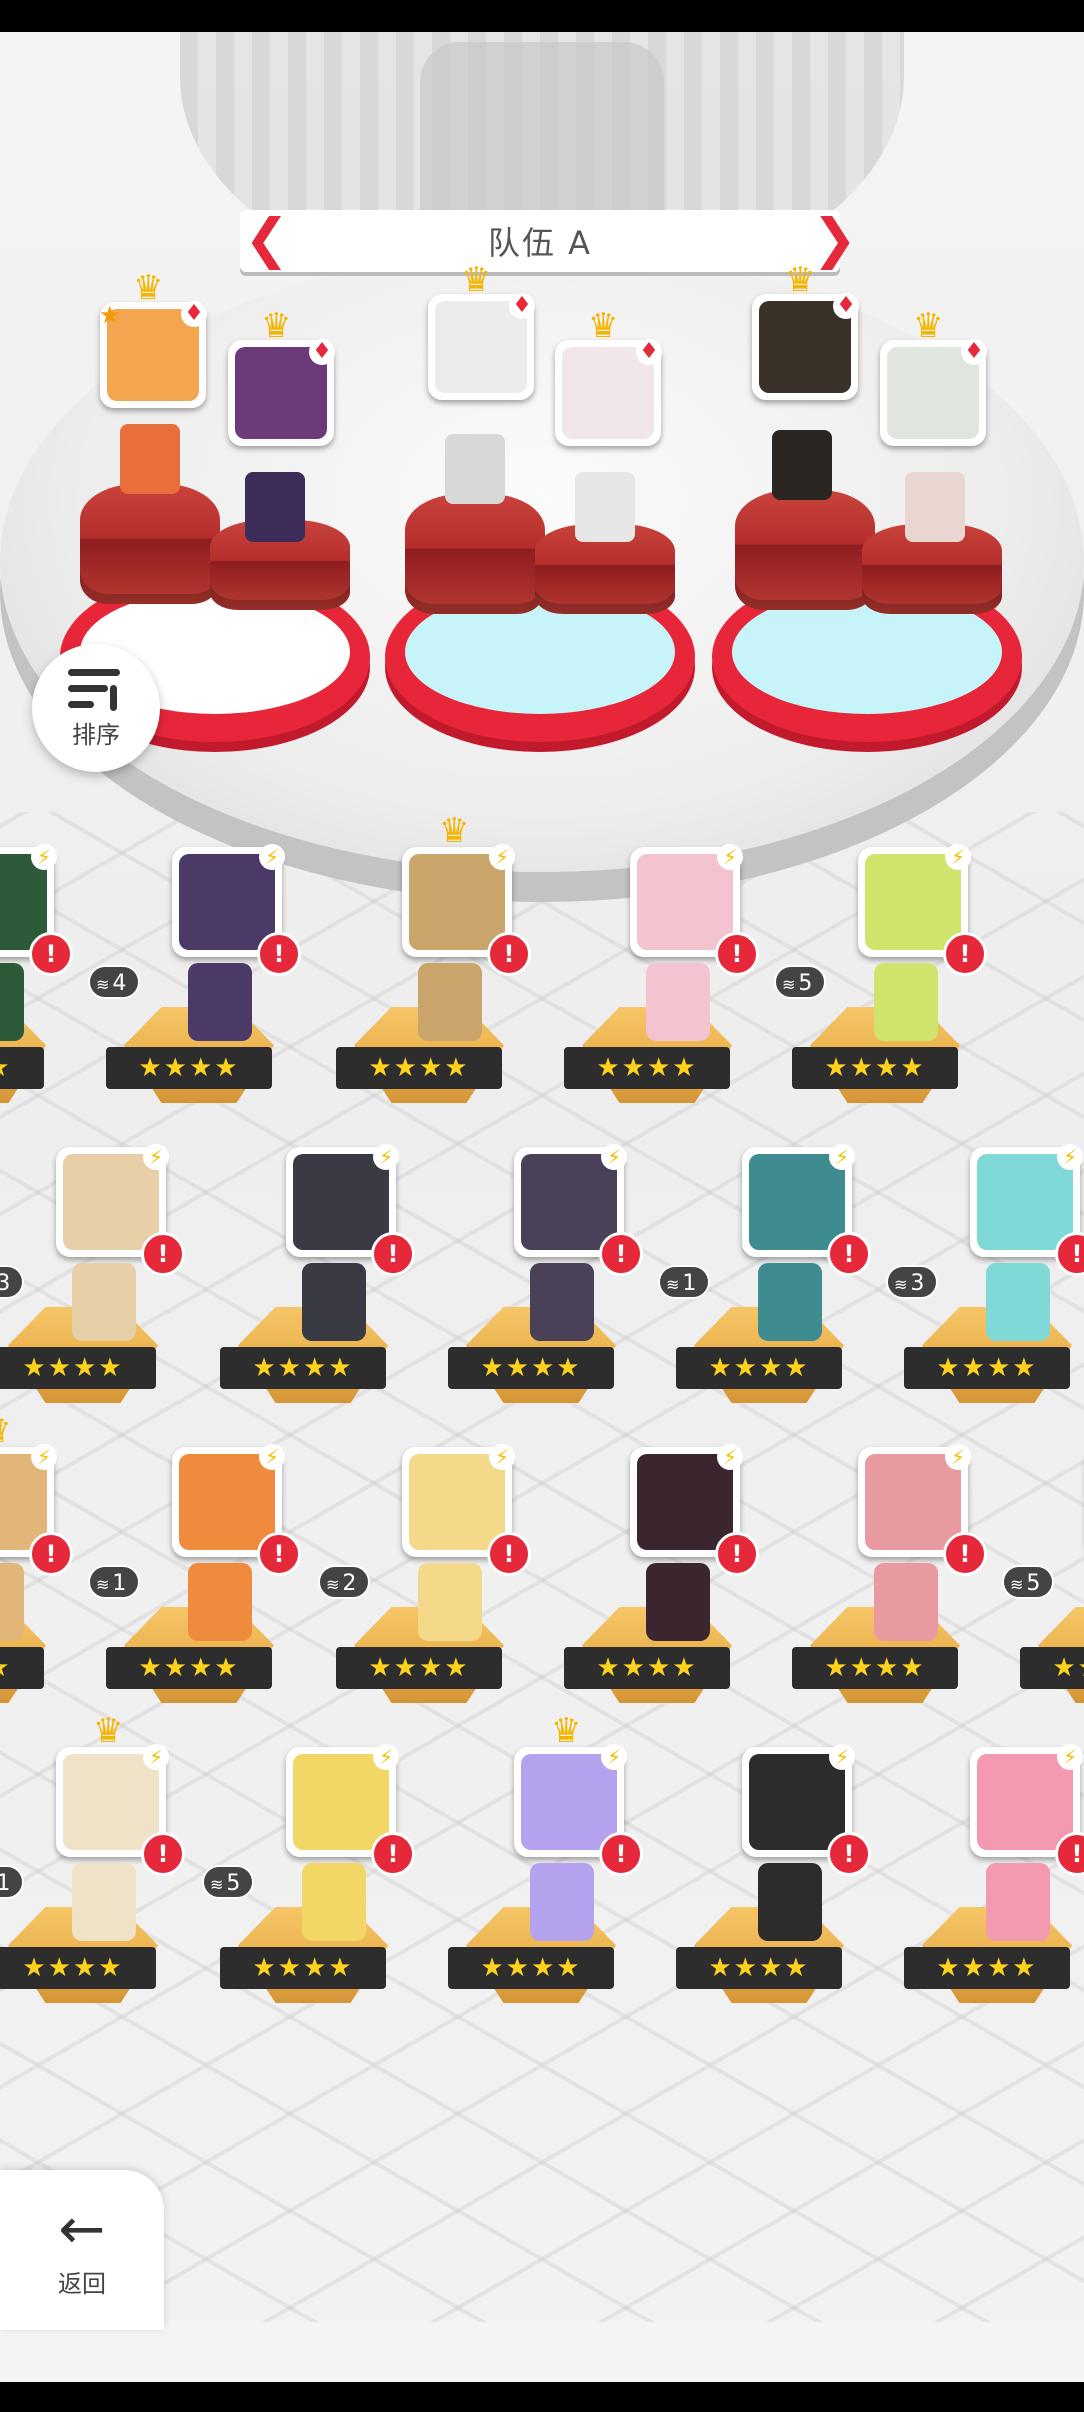 The image size is (1084, 2412). Describe the element at coordinates (1028, 1582) in the screenshot. I see `hero-level-badge: ≋ 5` at that location.